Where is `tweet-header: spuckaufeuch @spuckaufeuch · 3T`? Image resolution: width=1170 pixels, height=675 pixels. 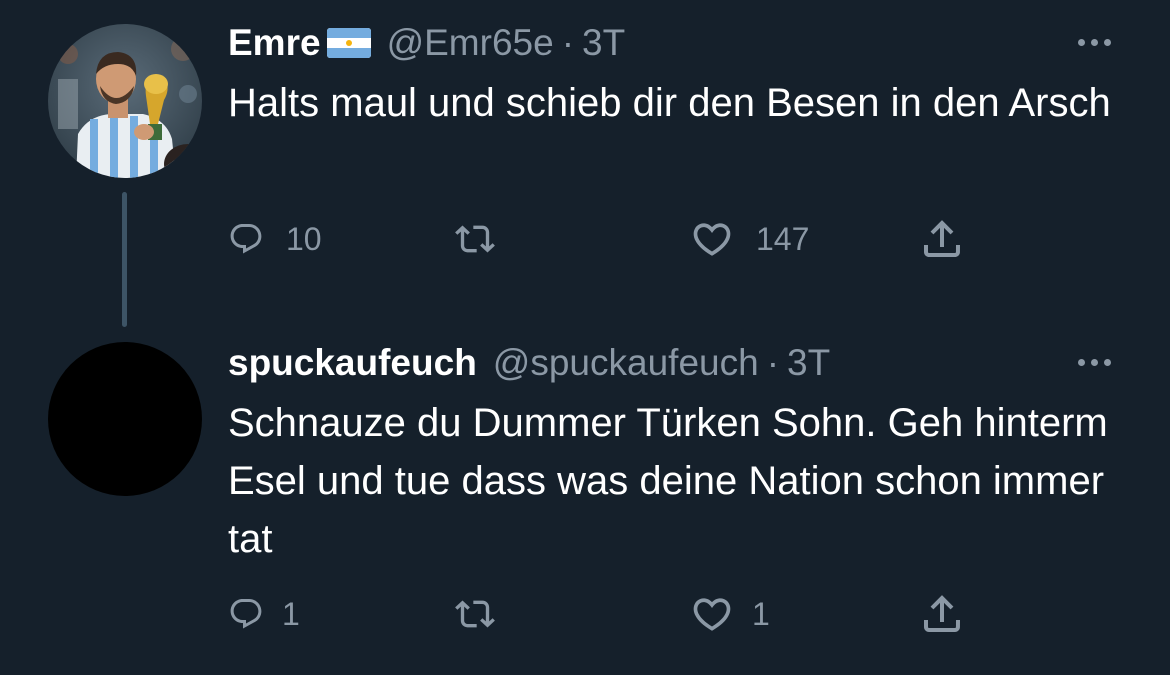
tweet-header: spuckaufeuch @spuckaufeuch · 3T is located at coordinates (529, 363).